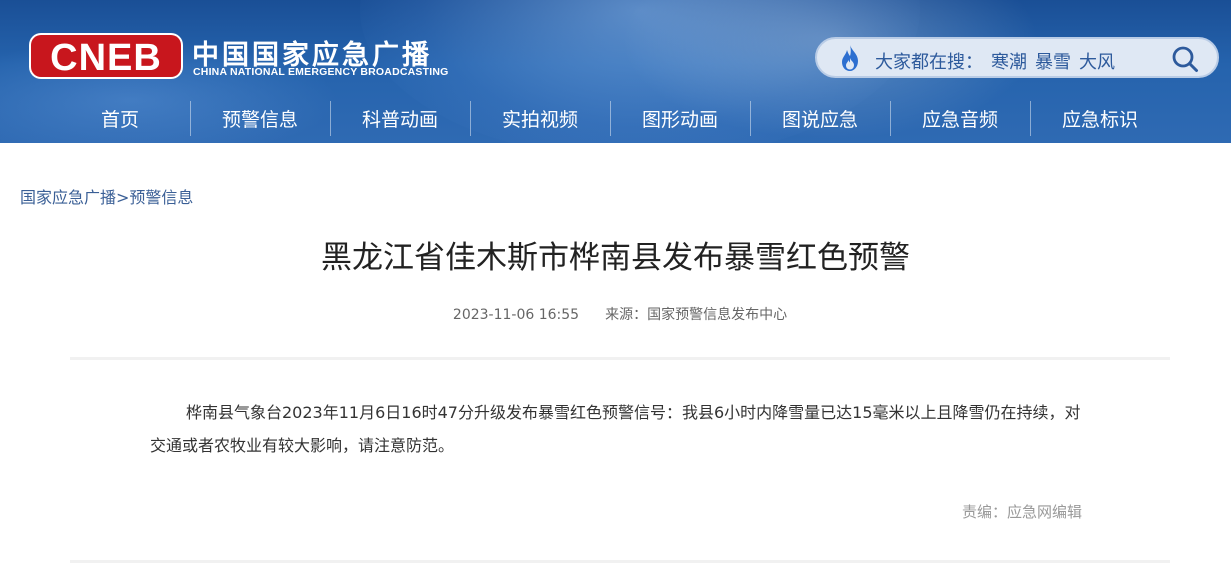 This screenshot has height=563, width=1231. I want to click on search-keyword: 寒潮, so click(1009, 62).